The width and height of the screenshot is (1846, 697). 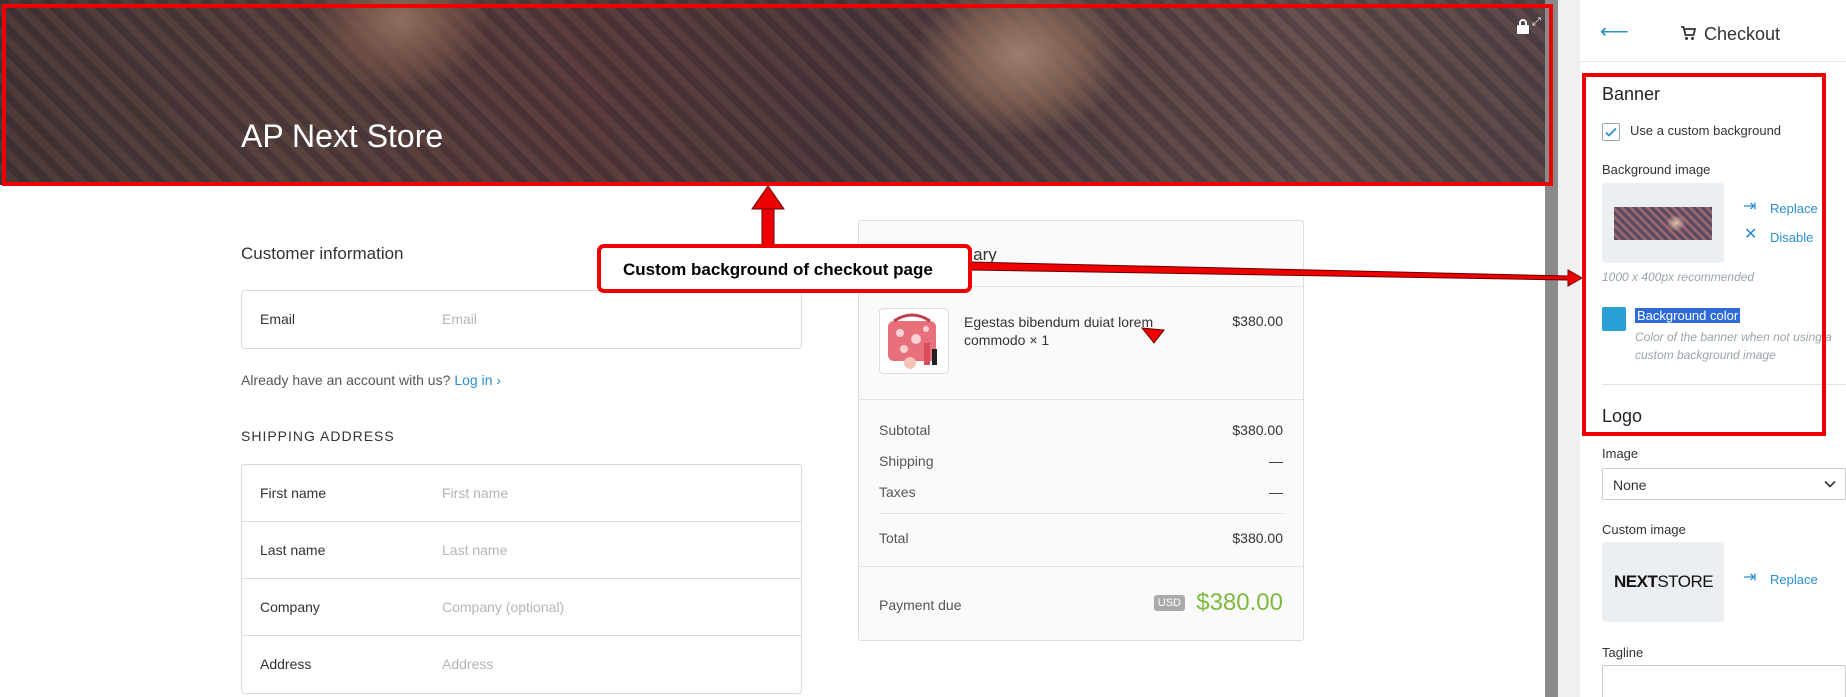 I want to click on taxes-value: —, so click(x=1276, y=492).